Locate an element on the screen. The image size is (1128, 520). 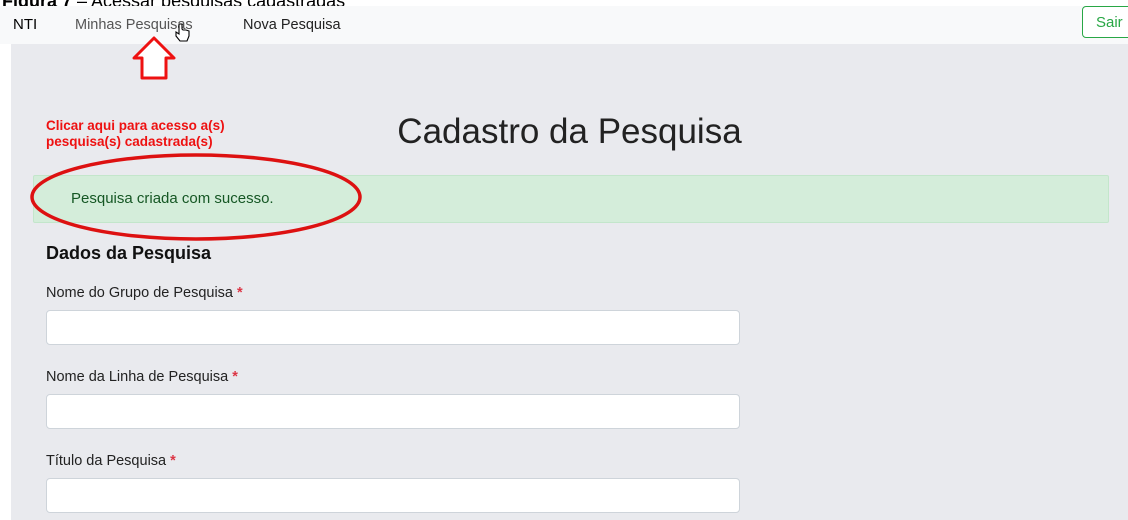
page-title: Cadastro da Pesquisa is located at coordinates (569, 131).